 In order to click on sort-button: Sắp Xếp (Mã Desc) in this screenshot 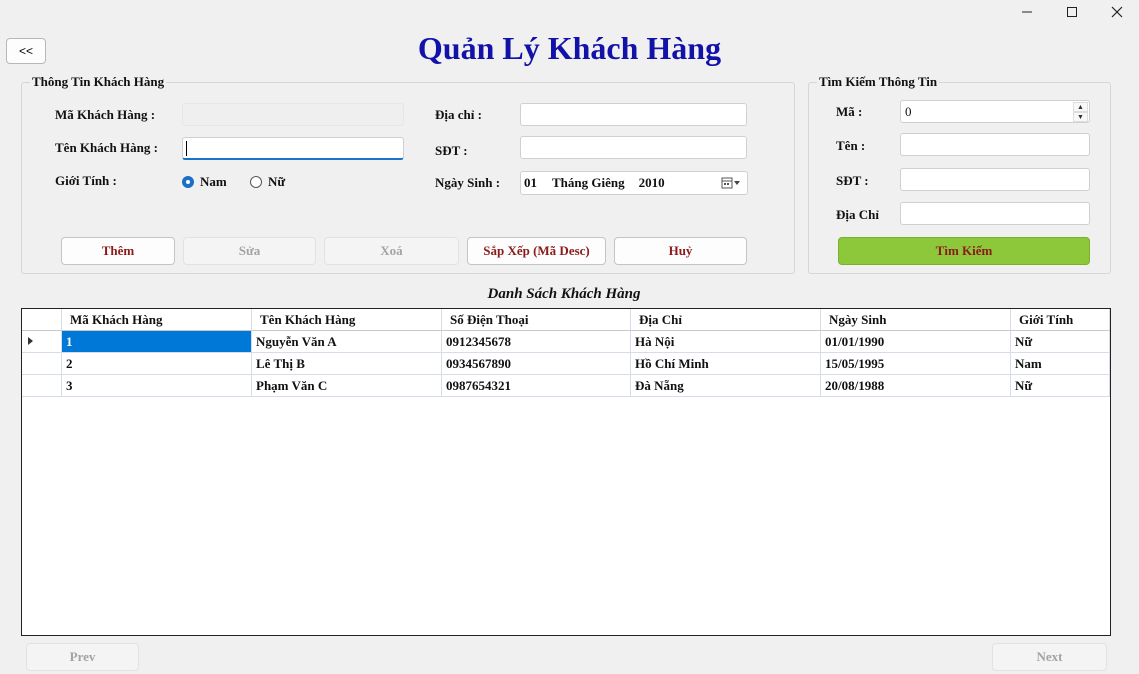, I will do `click(536, 251)`.